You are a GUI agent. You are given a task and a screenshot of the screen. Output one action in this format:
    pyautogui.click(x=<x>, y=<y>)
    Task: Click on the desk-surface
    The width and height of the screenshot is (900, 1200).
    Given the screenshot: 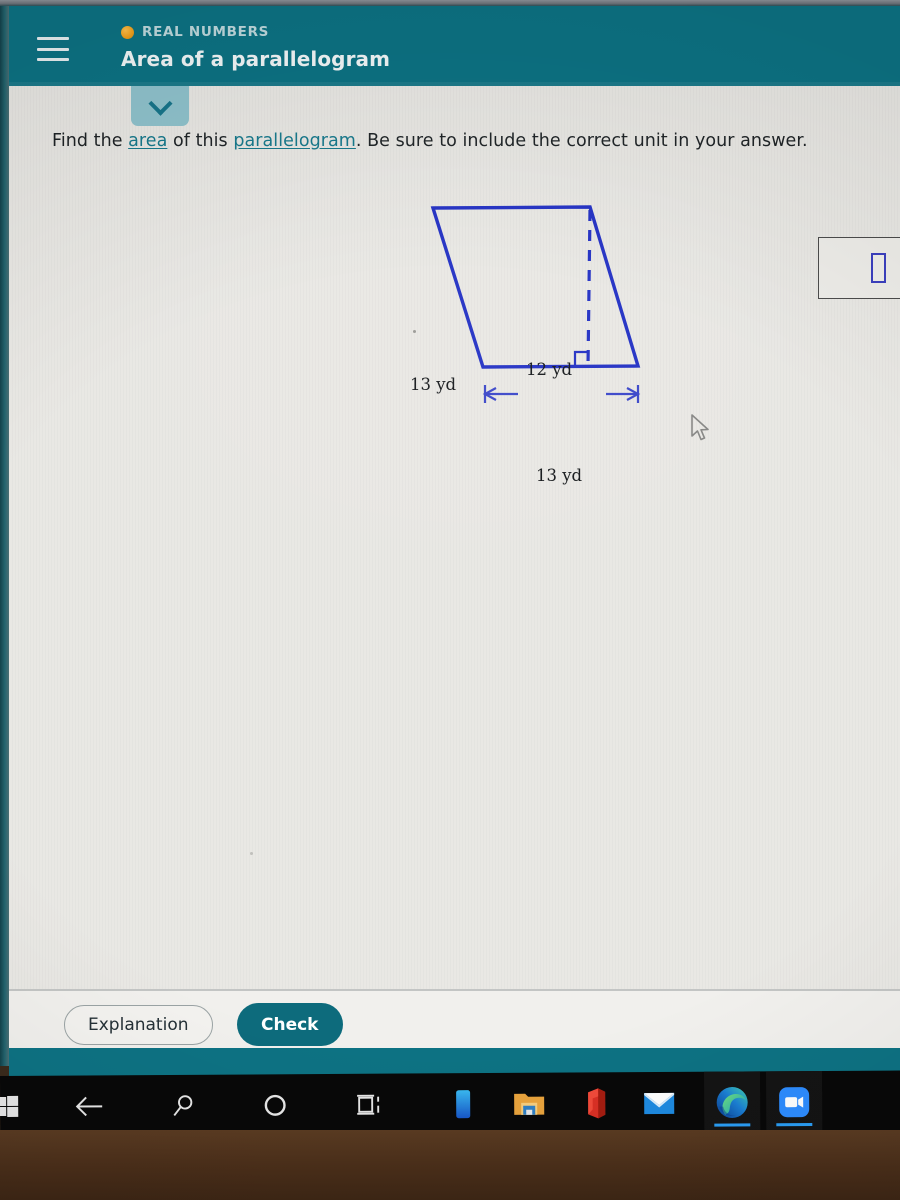 What is the action you would take?
    pyautogui.click(x=450, y=1165)
    